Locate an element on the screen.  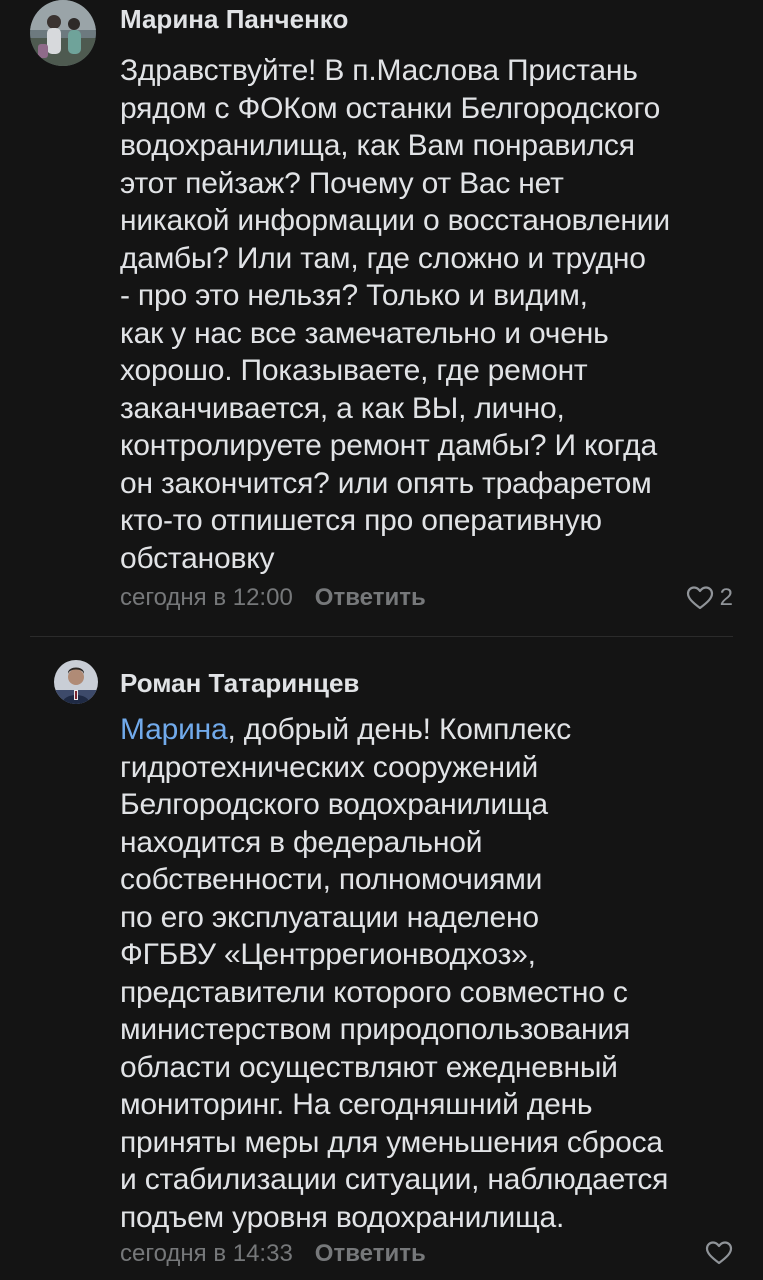
comment-text-line: рядом с ФОКом останки Белгородского is located at coordinates (390, 108).